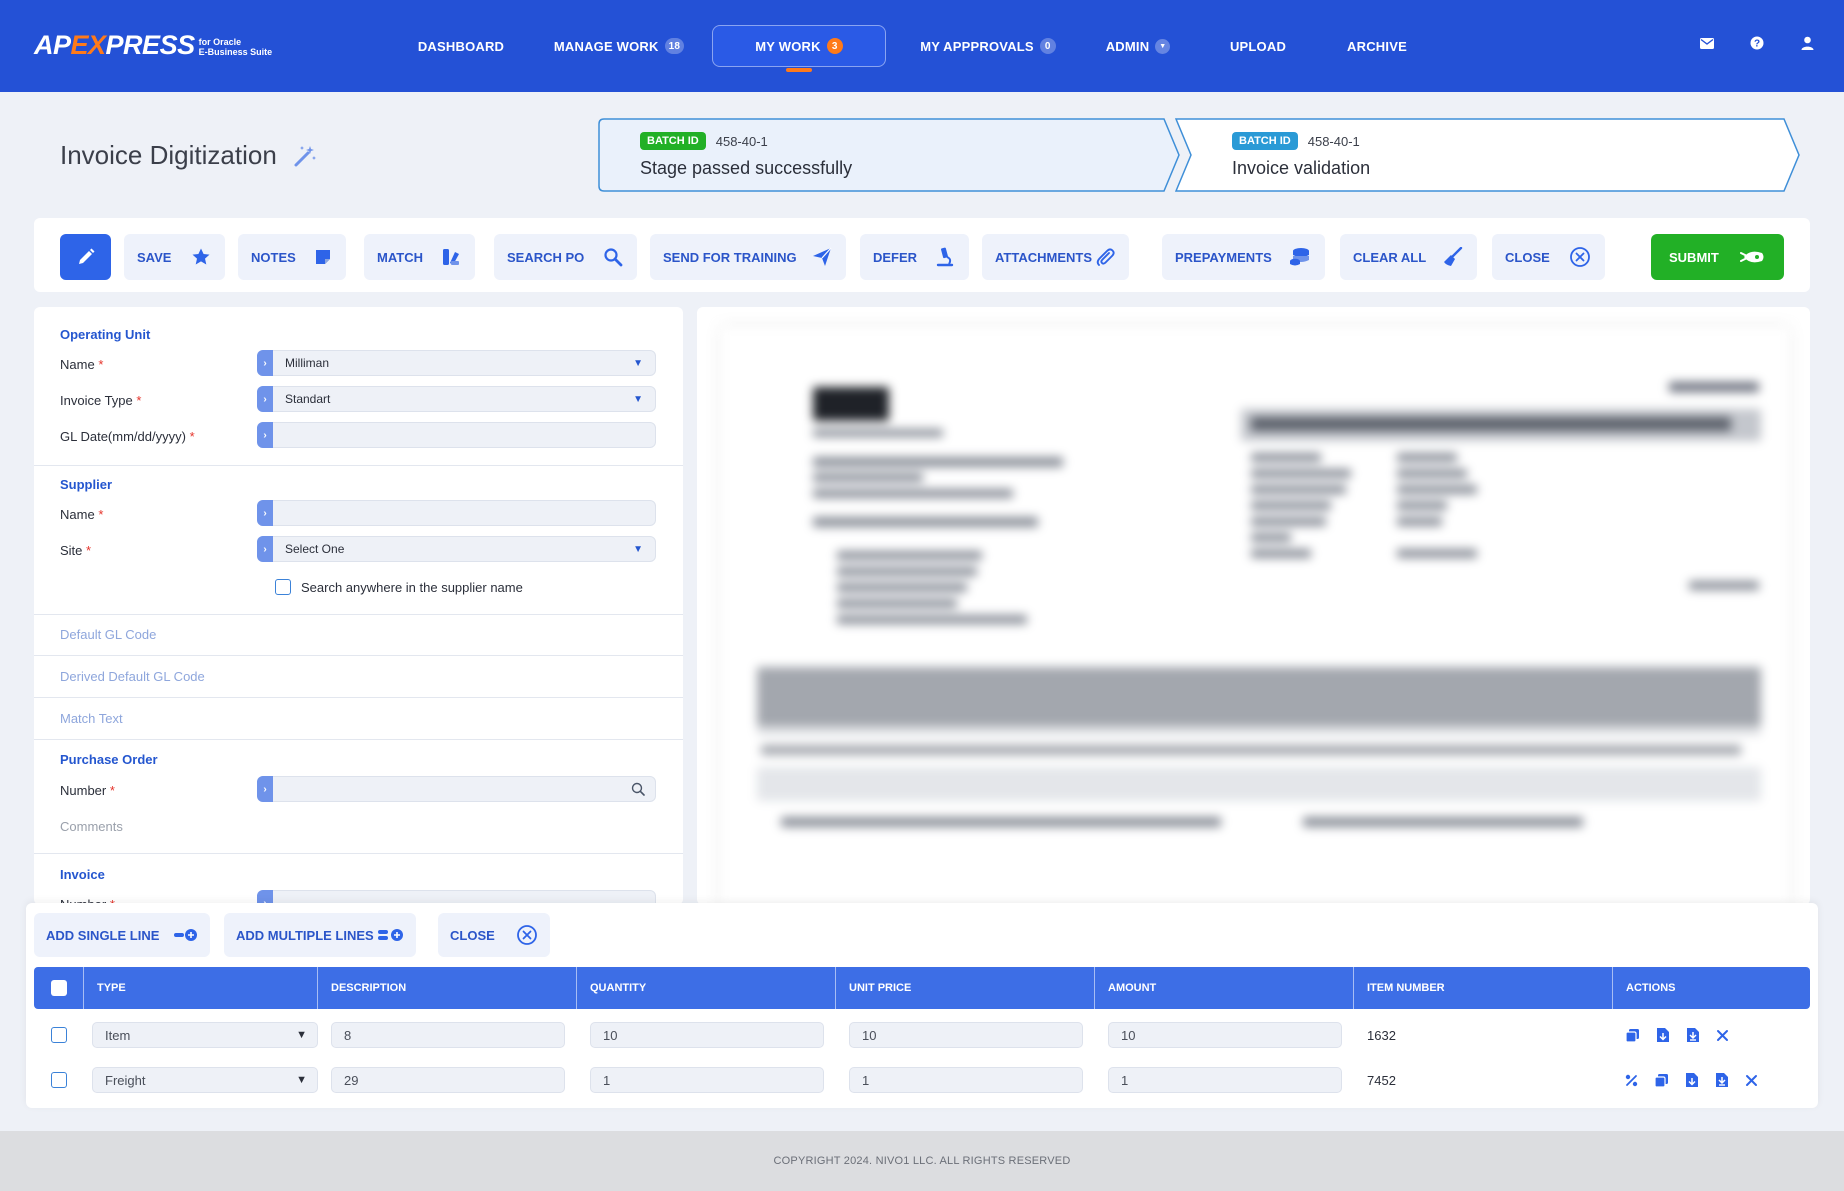 This screenshot has height=1191, width=1844. What do you see at coordinates (988, 46) in the screenshot?
I see `nav-my-approvals: MY APPPROVALS 0` at bounding box center [988, 46].